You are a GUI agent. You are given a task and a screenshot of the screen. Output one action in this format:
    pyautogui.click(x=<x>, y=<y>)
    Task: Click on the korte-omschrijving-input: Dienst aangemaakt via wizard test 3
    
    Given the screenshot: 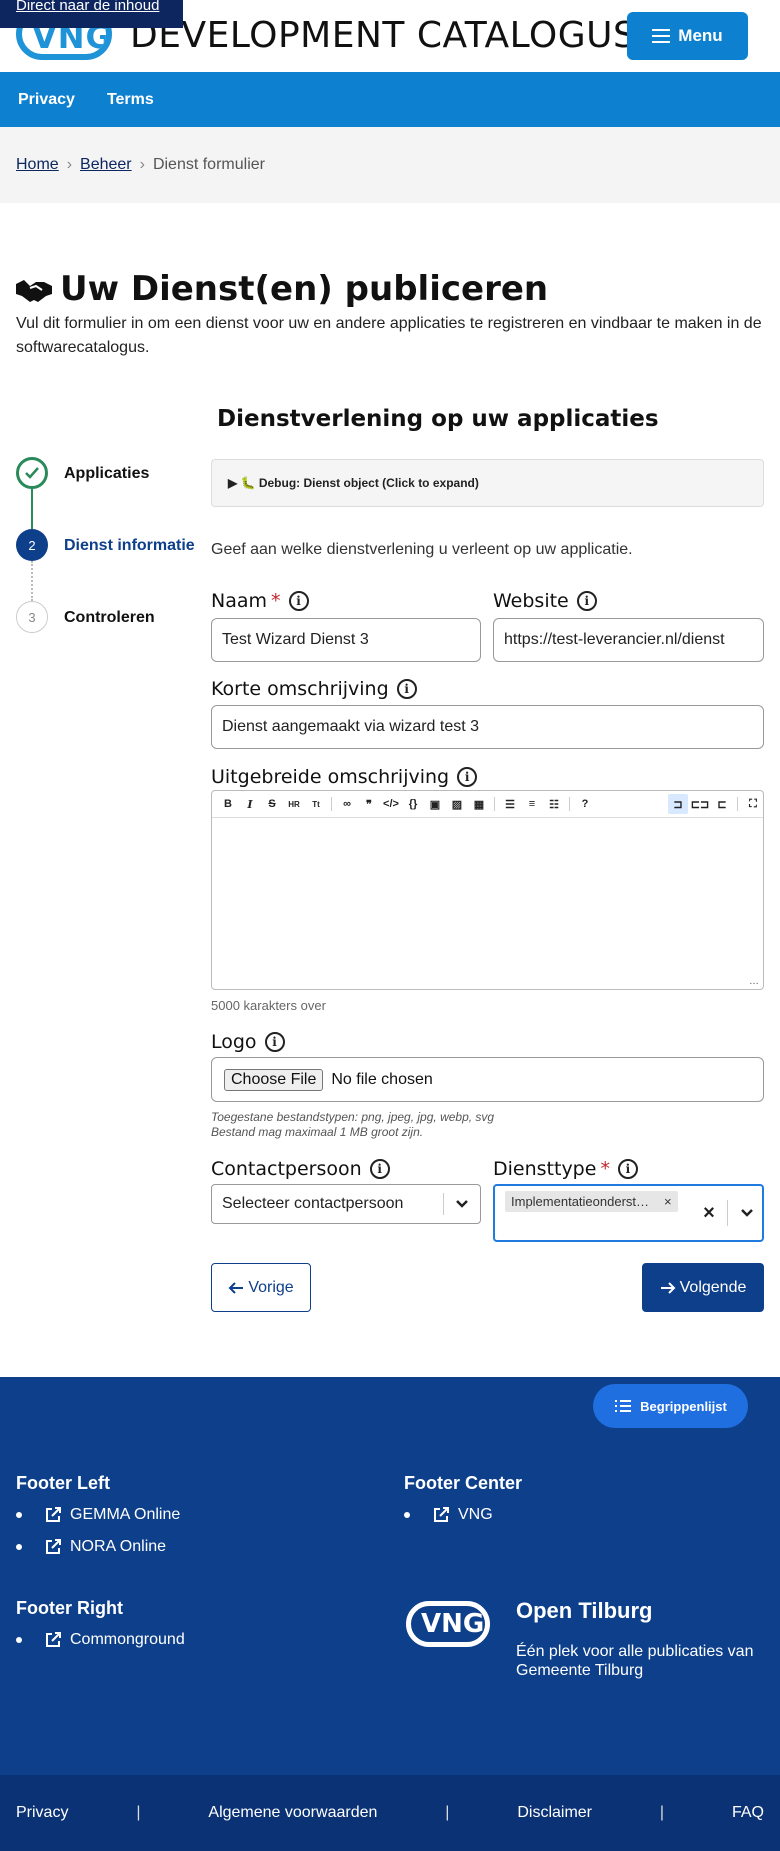 What is the action you would take?
    pyautogui.click(x=487, y=727)
    